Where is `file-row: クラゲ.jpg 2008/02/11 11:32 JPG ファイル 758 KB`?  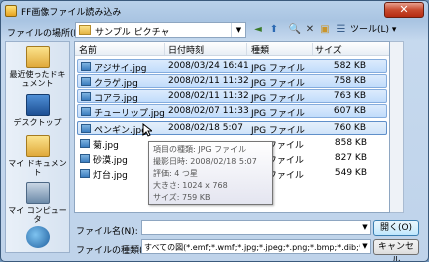
file-row: クラゲ.jpg 2008/02/11 11:32 JPG ファイル 758 KB is located at coordinates (232, 81).